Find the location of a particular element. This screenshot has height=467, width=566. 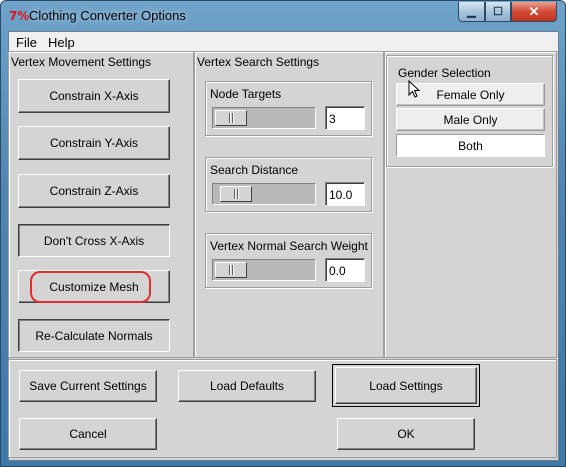

ok-button: OK is located at coordinates (406, 434).